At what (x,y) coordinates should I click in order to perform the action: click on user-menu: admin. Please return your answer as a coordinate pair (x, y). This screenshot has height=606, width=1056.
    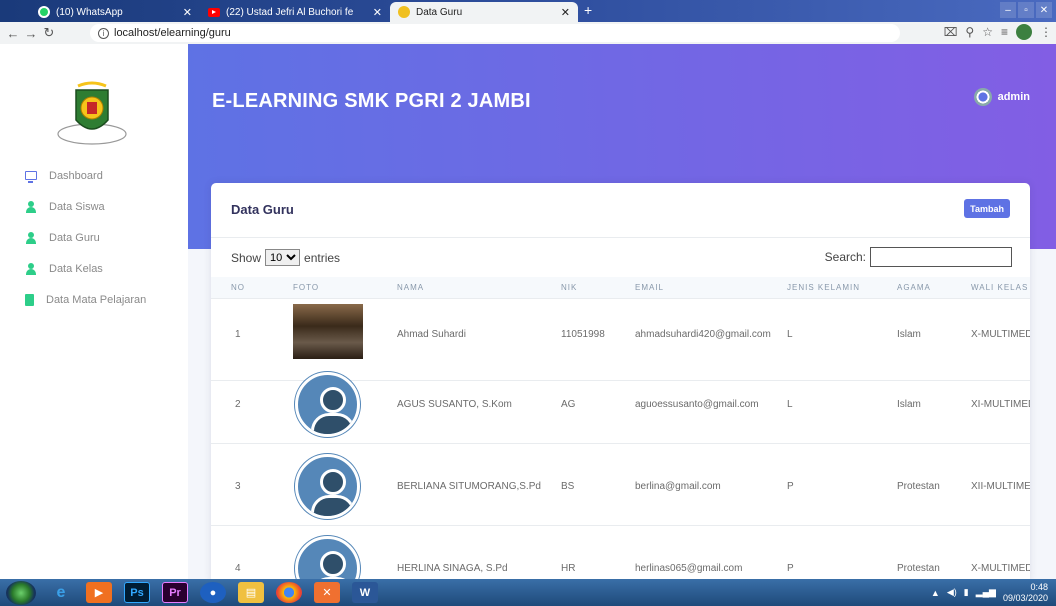
    Looking at the image, I should click on (1001, 97).